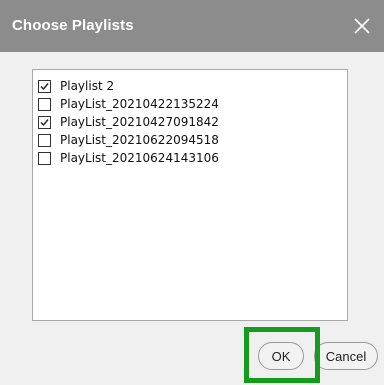 This screenshot has width=384, height=385. I want to click on list-item-label: PlayList_20210427091842, so click(139, 122).